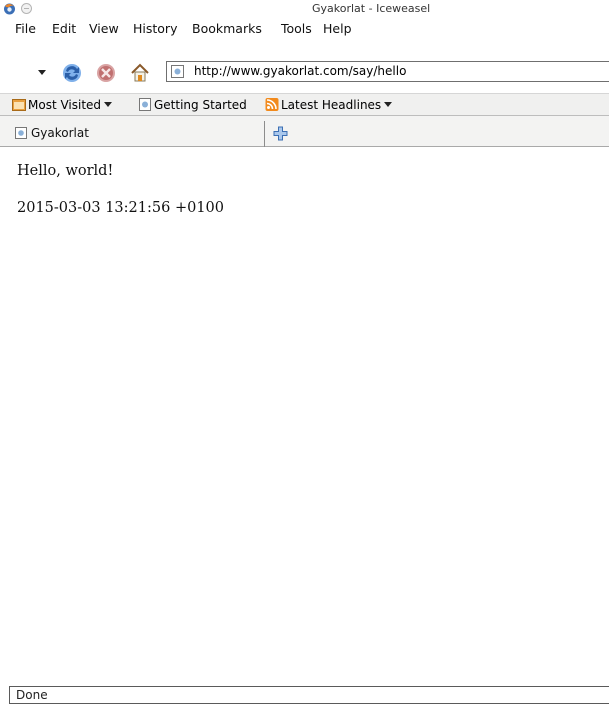  I want to click on navigation-toolbar: http://www.gyakorlat.com/say/hello, so click(304, 66).